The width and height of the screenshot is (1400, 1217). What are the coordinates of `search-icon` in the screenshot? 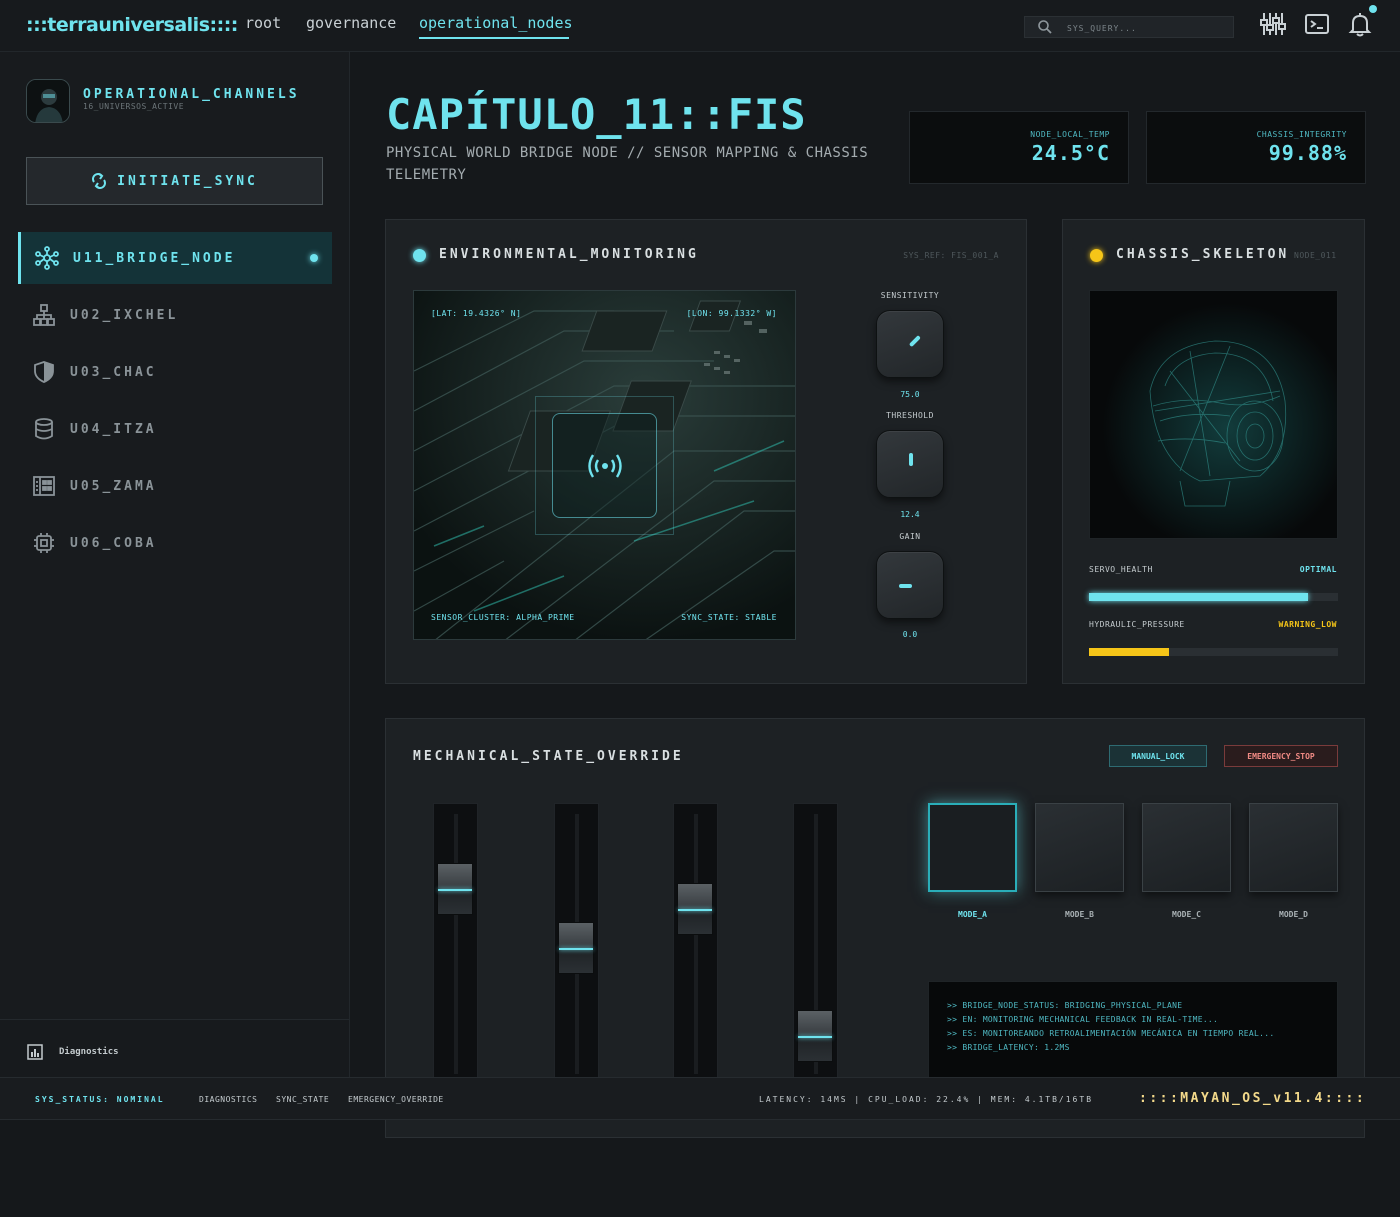 It's located at (1045, 27).